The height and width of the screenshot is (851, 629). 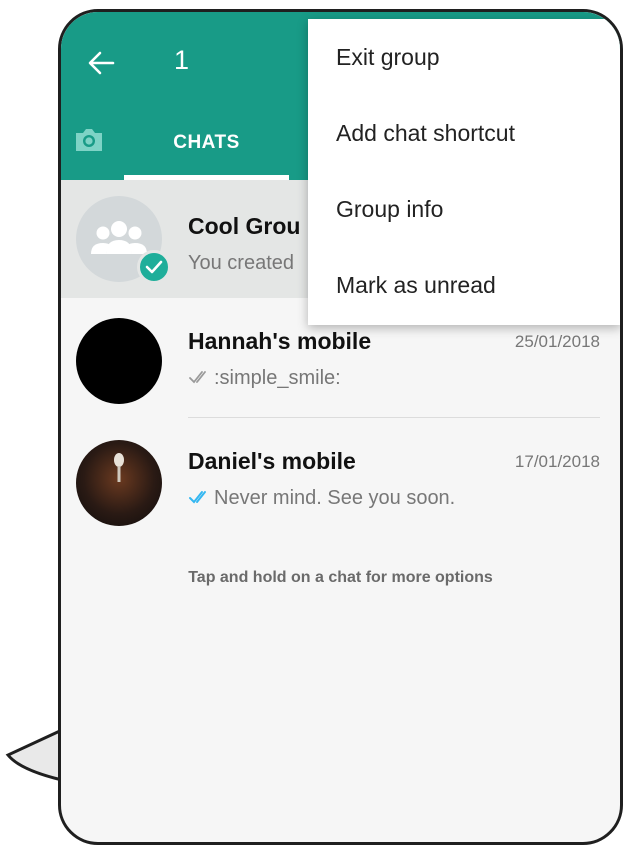 What do you see at coordinates (119, 467) in the screenshot?
I see `microphone-icon` at bounding box center [119, 467].